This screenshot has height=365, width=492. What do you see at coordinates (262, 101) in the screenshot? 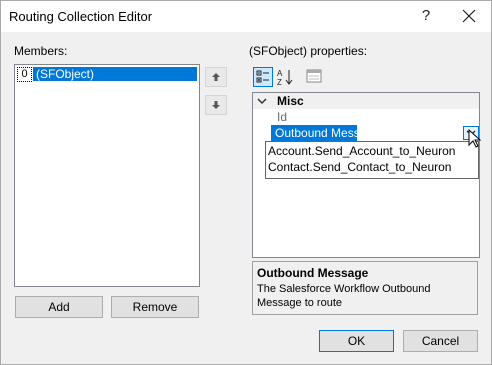
I see `chevron-down-icon` at bounding box center [262, 101].